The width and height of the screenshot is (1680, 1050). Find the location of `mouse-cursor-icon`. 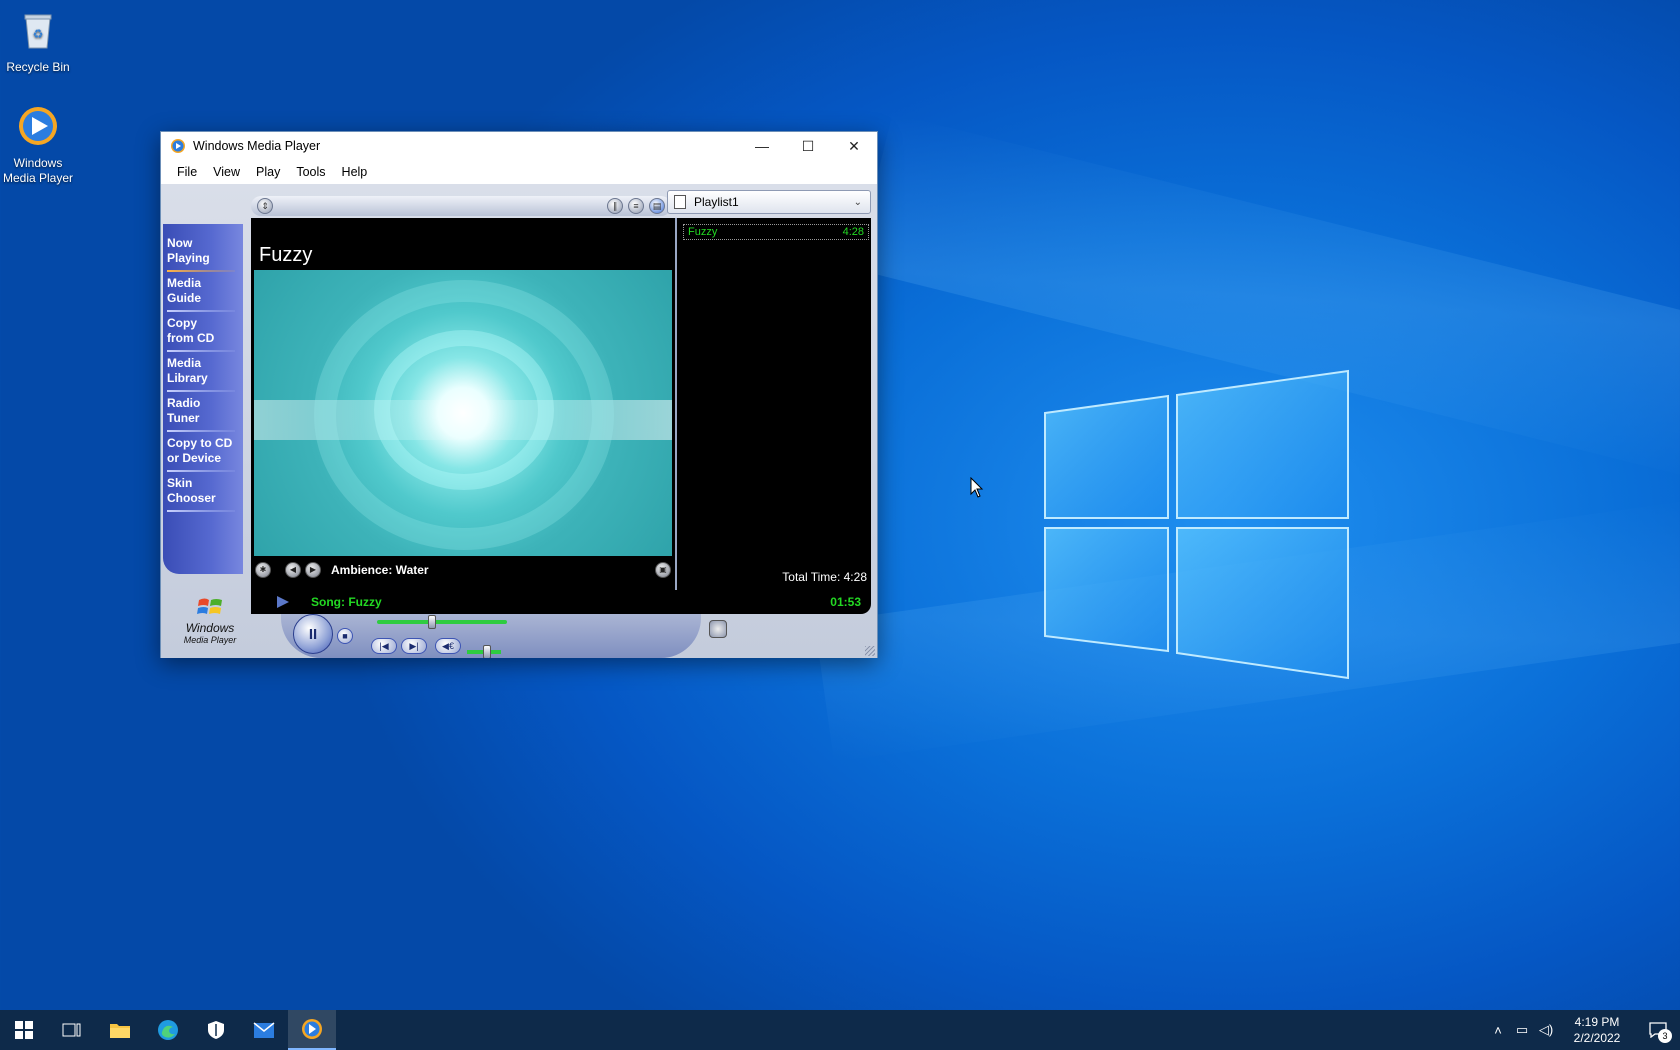

mouse-cursor-icon is located at coordinates (977, 487).